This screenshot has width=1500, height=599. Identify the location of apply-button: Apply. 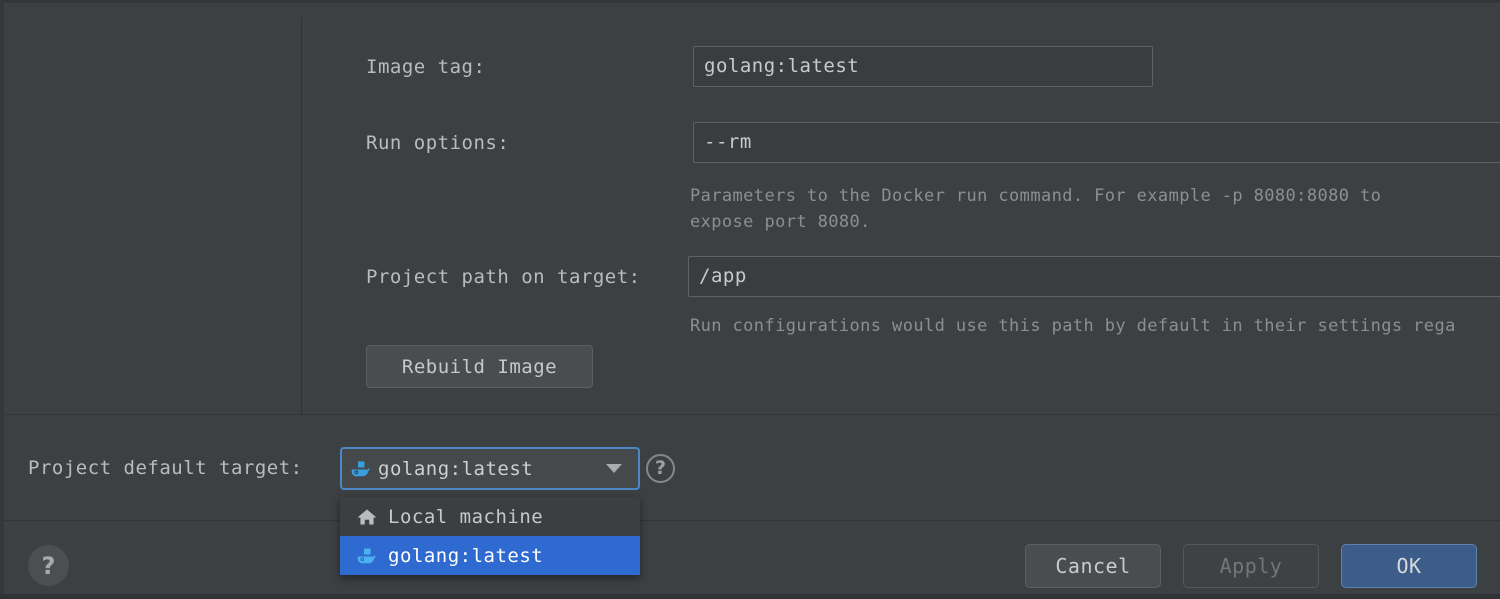
(1251, 566).